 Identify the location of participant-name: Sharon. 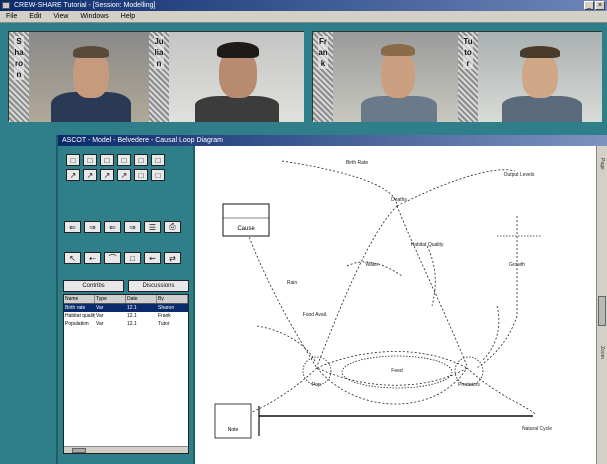
(19, 58).